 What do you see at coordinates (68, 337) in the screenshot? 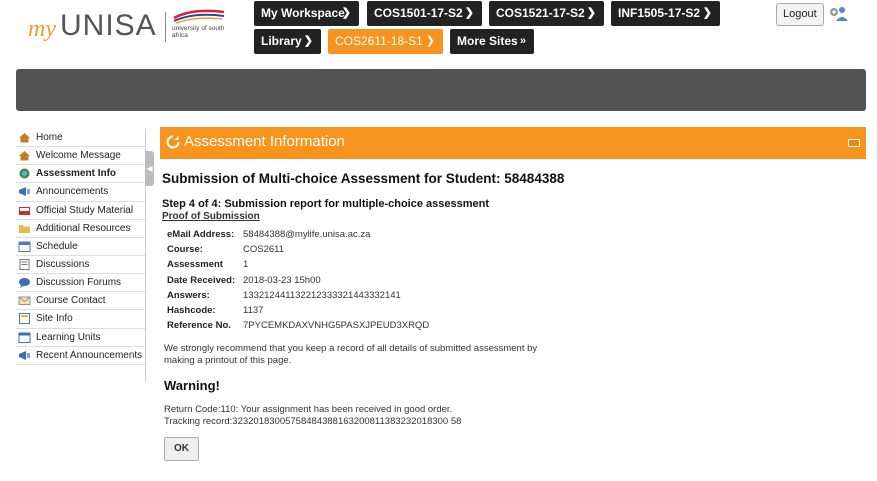
I see `sidebar-item-label: Learning Units` at bounding box center [68, 337].